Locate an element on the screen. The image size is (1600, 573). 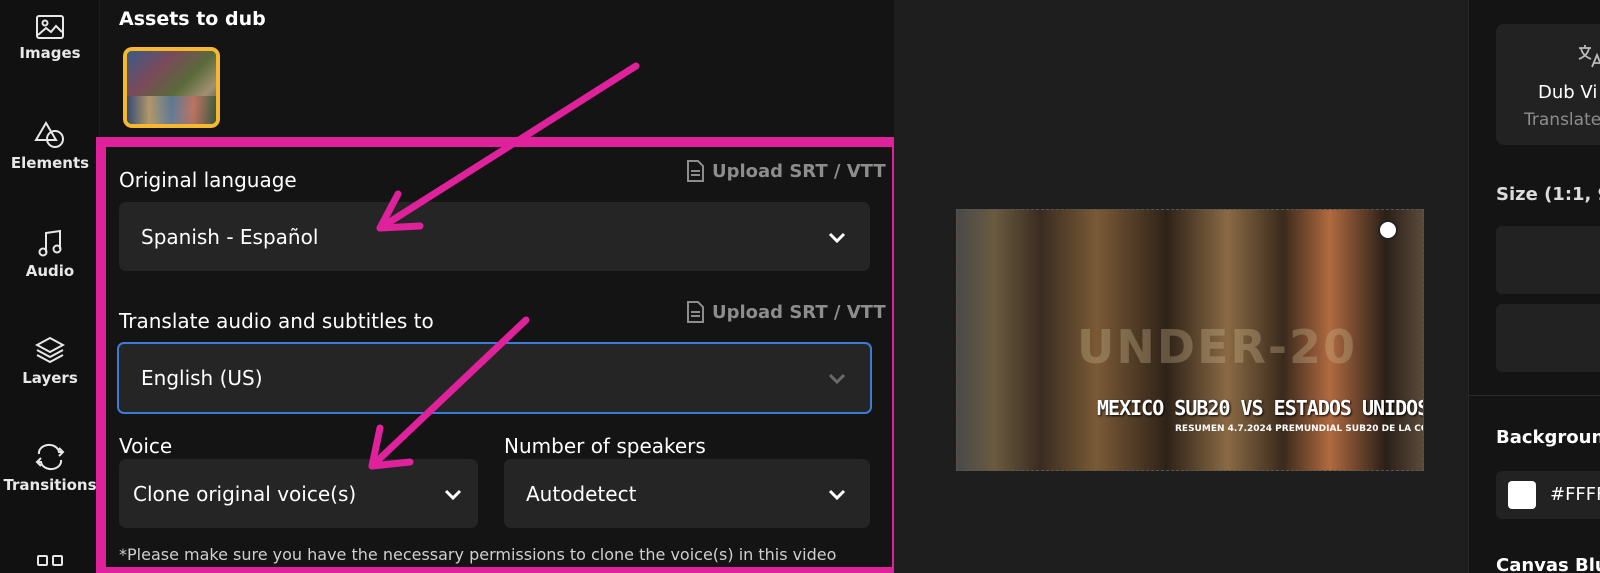
nav-item-transitions: Transitions is located at coordinates (50, 468).